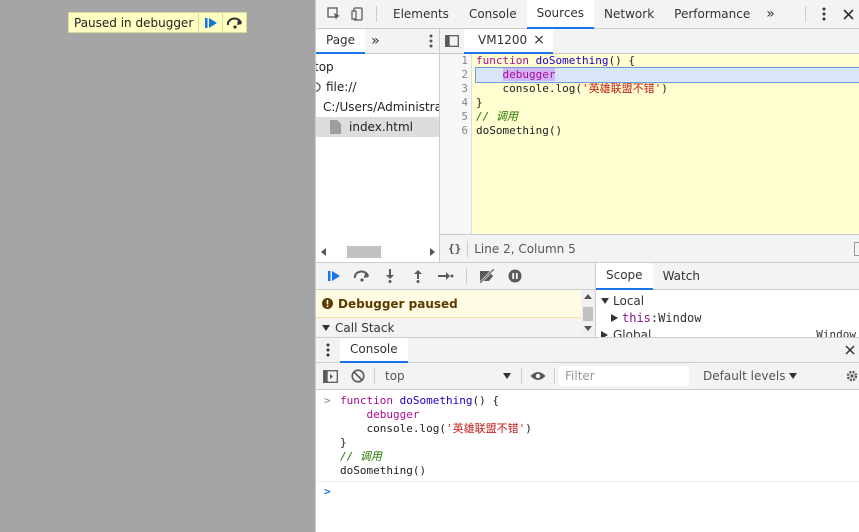 The height and width of the screenshot is (532, 859). I want to click on tree-item-label: top, so click(325, 67).